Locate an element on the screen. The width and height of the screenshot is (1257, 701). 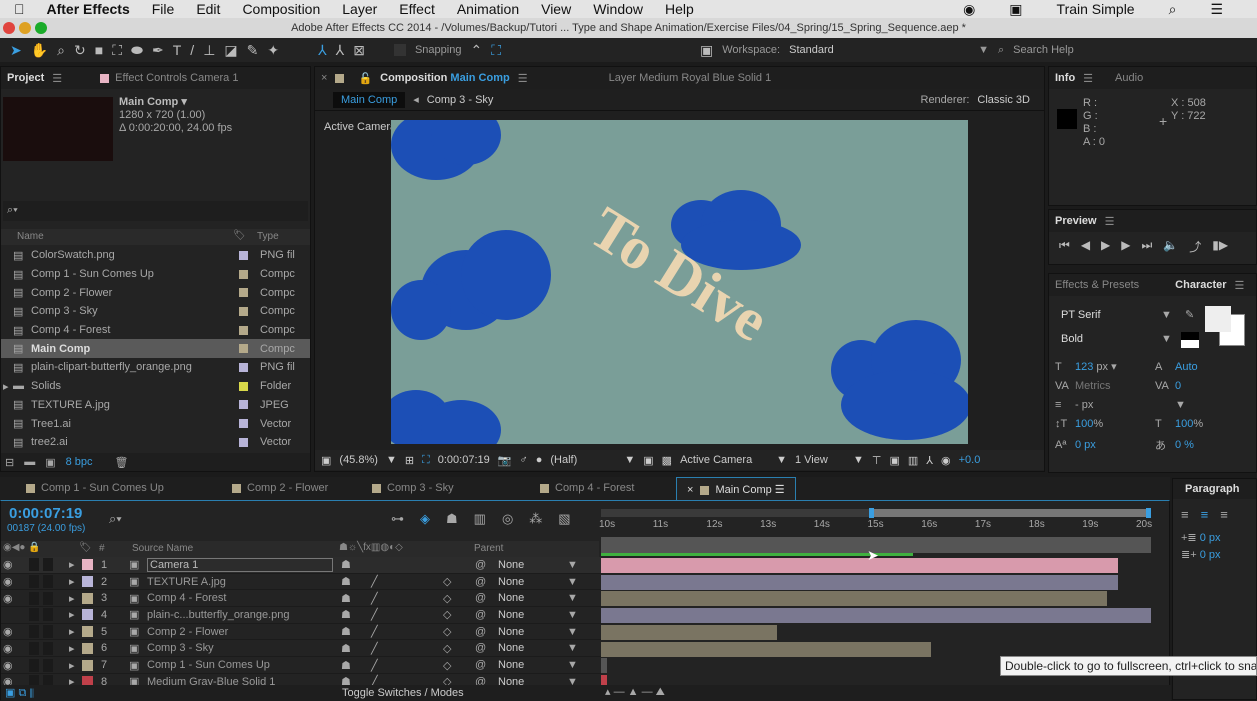
graph-editor-icon: ▧ is located at coordinates (564, 519).